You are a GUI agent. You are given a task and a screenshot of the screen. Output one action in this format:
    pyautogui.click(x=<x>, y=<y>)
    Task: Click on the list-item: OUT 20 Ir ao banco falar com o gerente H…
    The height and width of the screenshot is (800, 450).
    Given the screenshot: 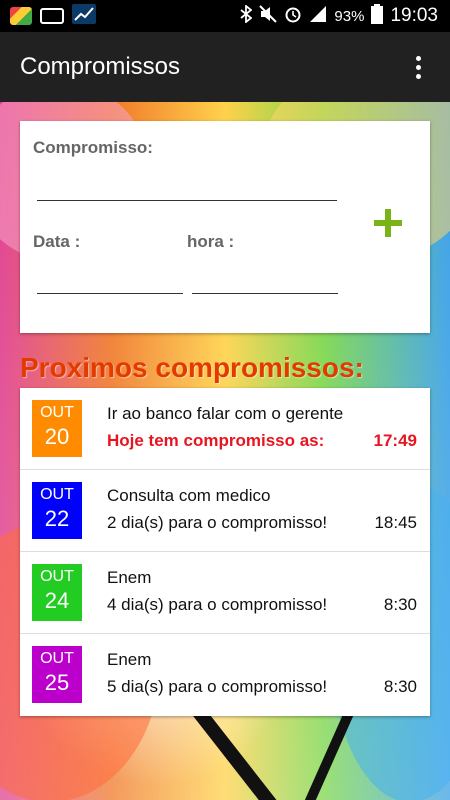 What is the action you would take?
    pyautogui.click(x=225, y=429)
    